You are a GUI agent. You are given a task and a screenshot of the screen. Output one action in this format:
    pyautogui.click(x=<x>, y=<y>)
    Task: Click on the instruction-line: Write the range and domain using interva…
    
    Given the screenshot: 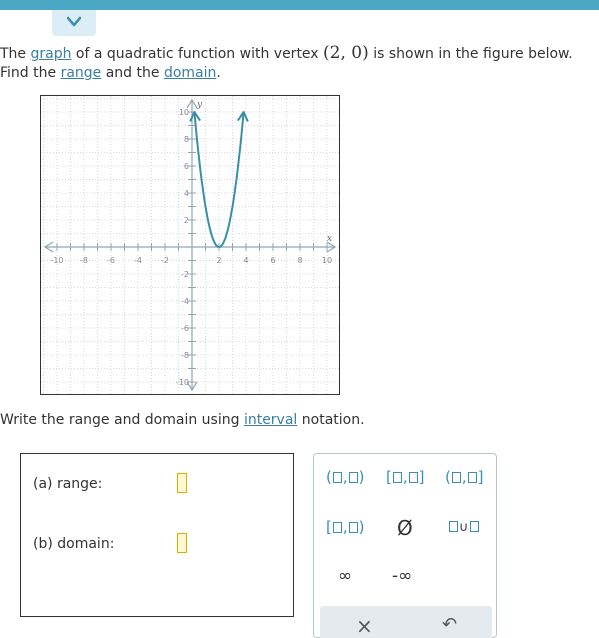 What is the action you would take?
    pyautogui.click(x=182, y=420)
    